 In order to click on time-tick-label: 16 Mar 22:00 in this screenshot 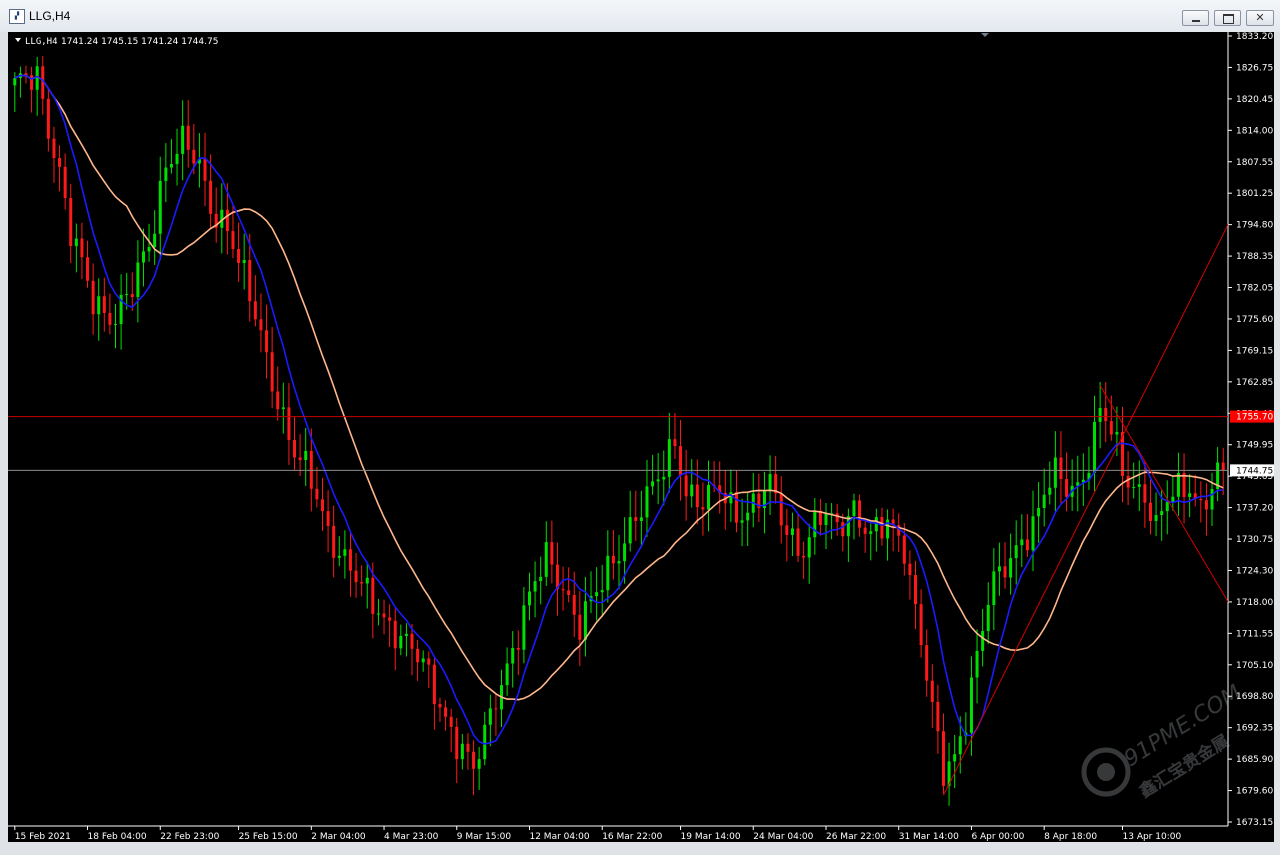, I will do `click(632, 837)`.